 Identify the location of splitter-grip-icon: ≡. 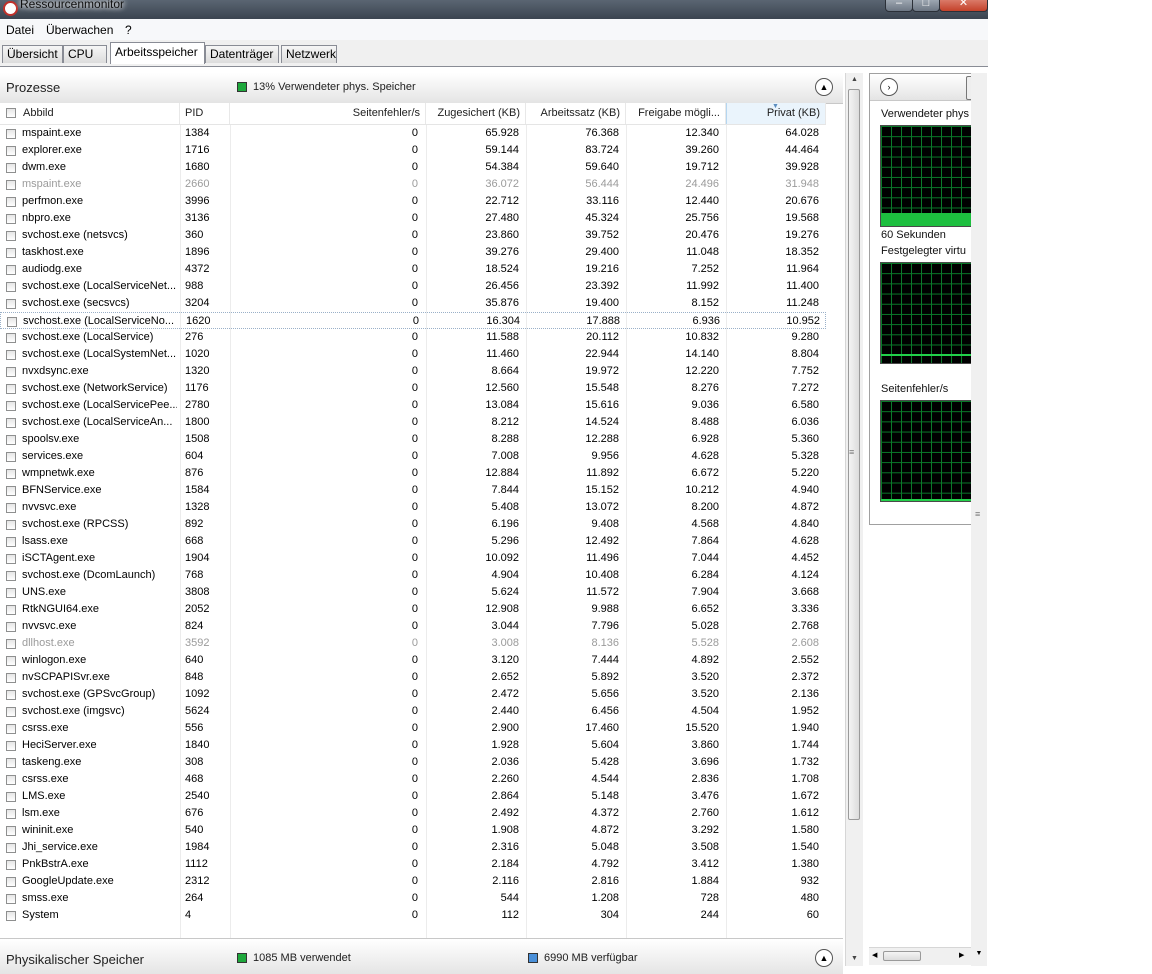
(851, 452).